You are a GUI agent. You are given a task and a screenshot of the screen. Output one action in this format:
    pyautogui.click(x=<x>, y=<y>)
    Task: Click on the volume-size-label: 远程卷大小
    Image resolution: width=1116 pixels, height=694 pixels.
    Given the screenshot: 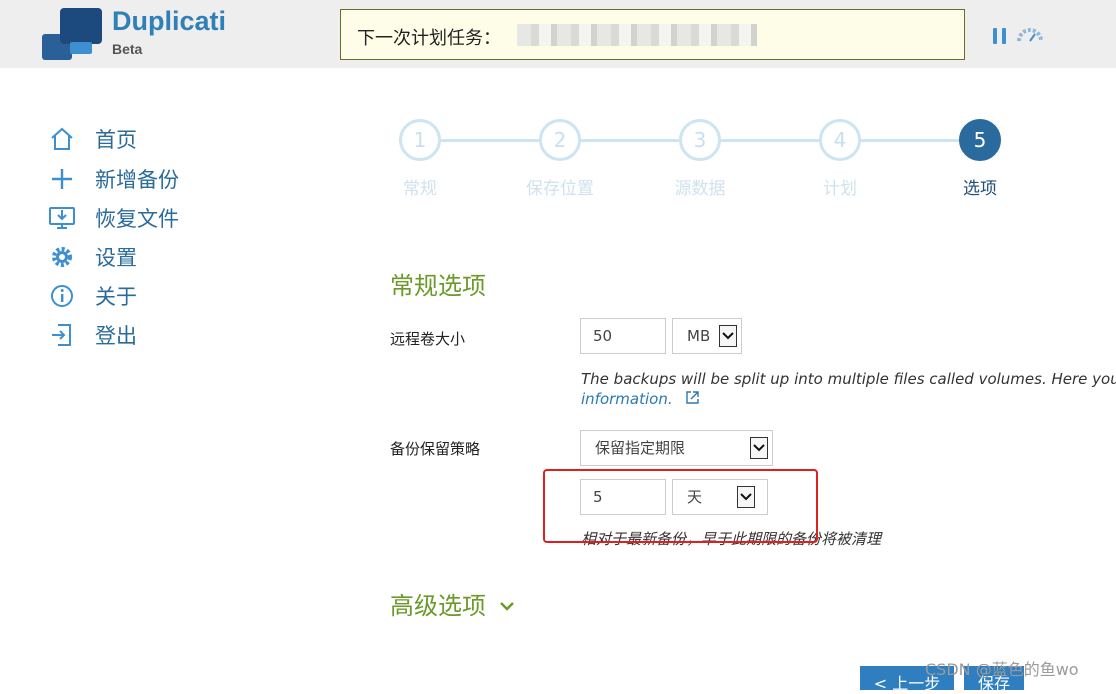 What is the action you would take?
    pyautogui.click(x=428, y=339)
    